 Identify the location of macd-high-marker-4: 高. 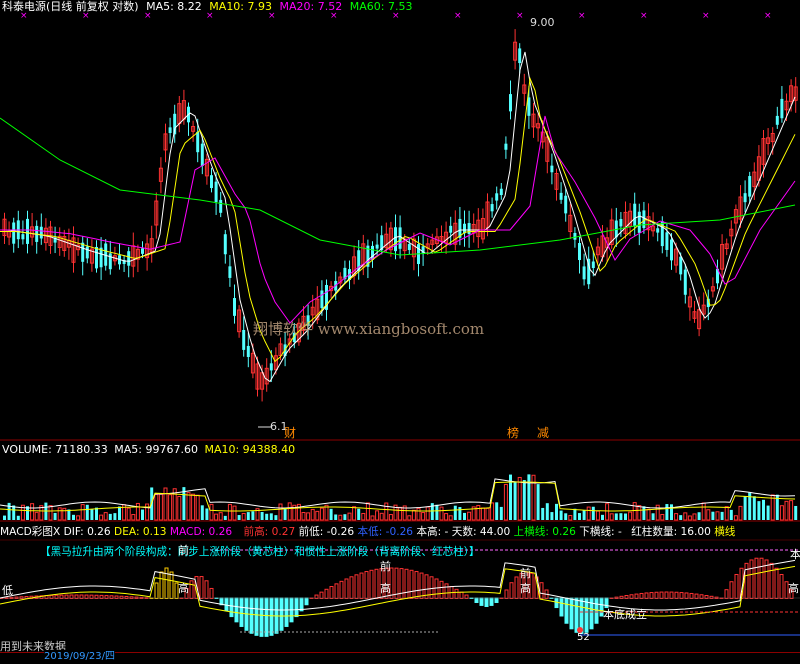
(793, 588).